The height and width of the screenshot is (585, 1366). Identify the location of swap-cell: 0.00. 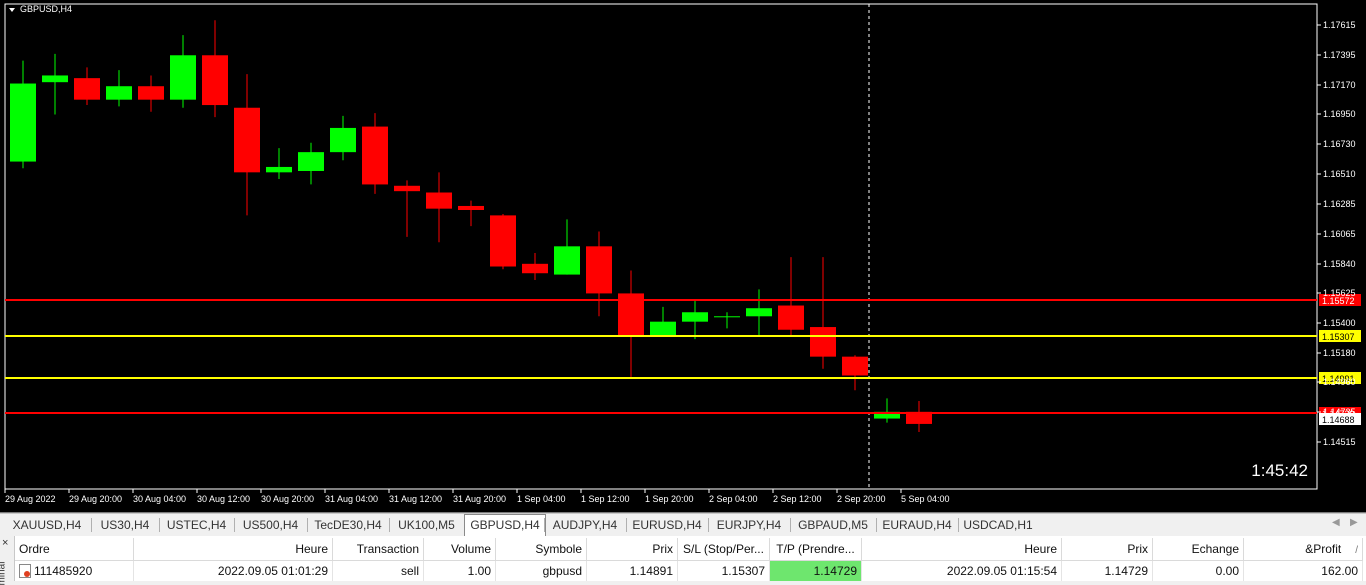
(1198, 570).